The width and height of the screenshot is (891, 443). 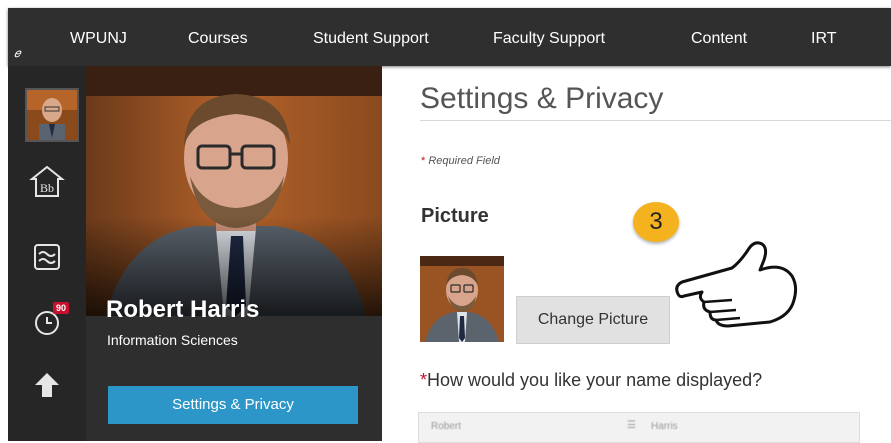 What do you see at coordinates (655, 120) in the screenshot?
I see `title-divider` at bounding box center [655, 120].